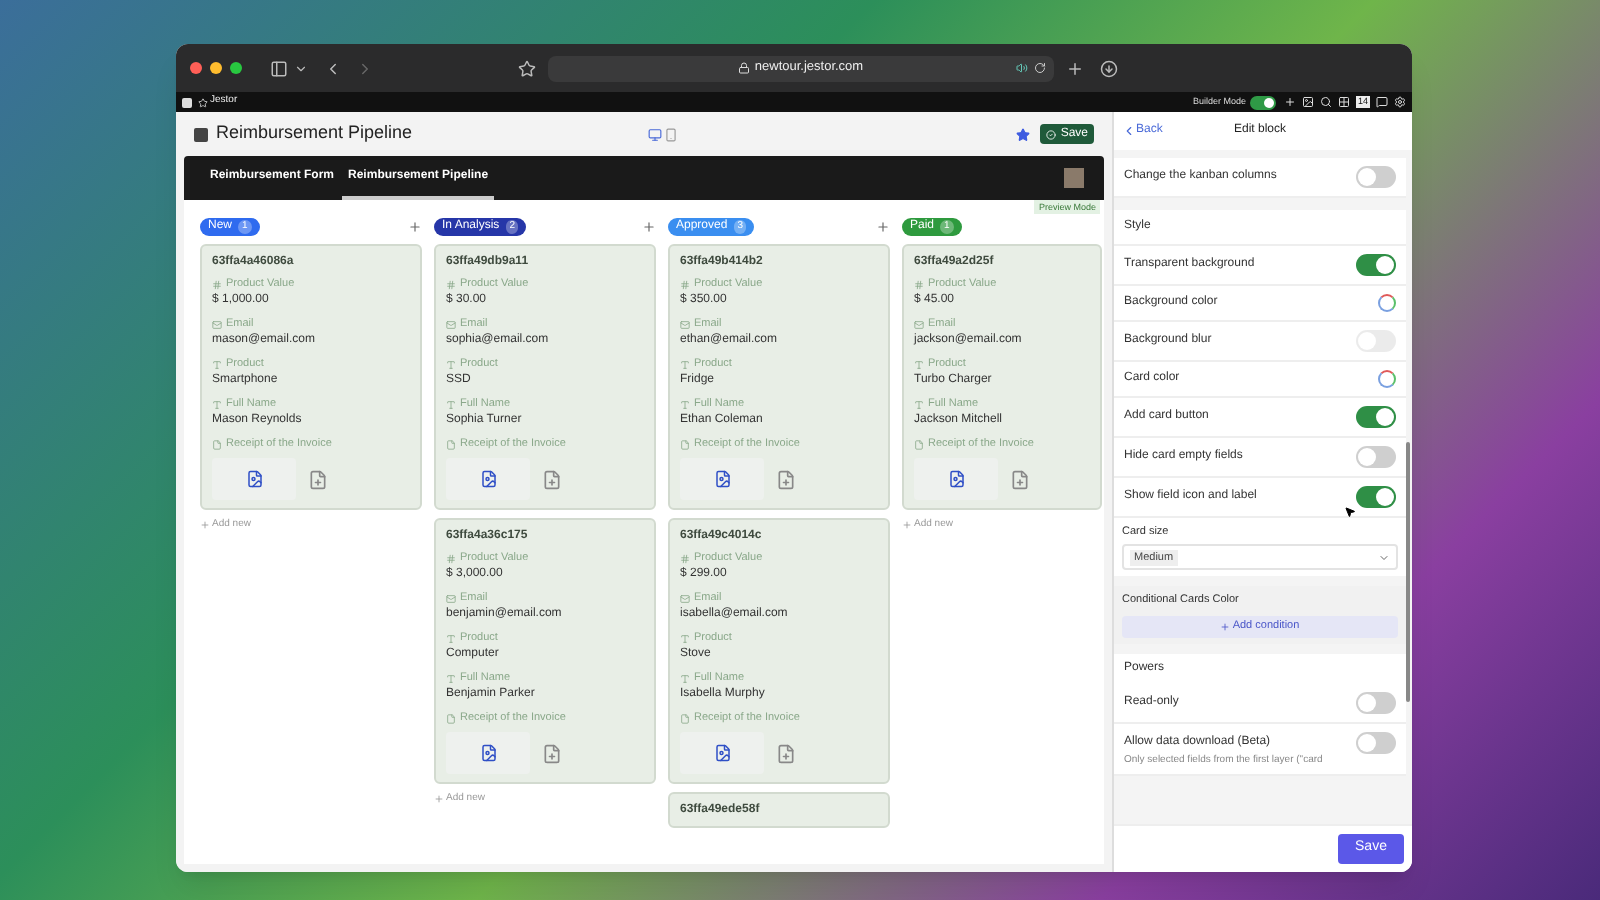  I want to click on app-menu-icon, so click(187, 102).